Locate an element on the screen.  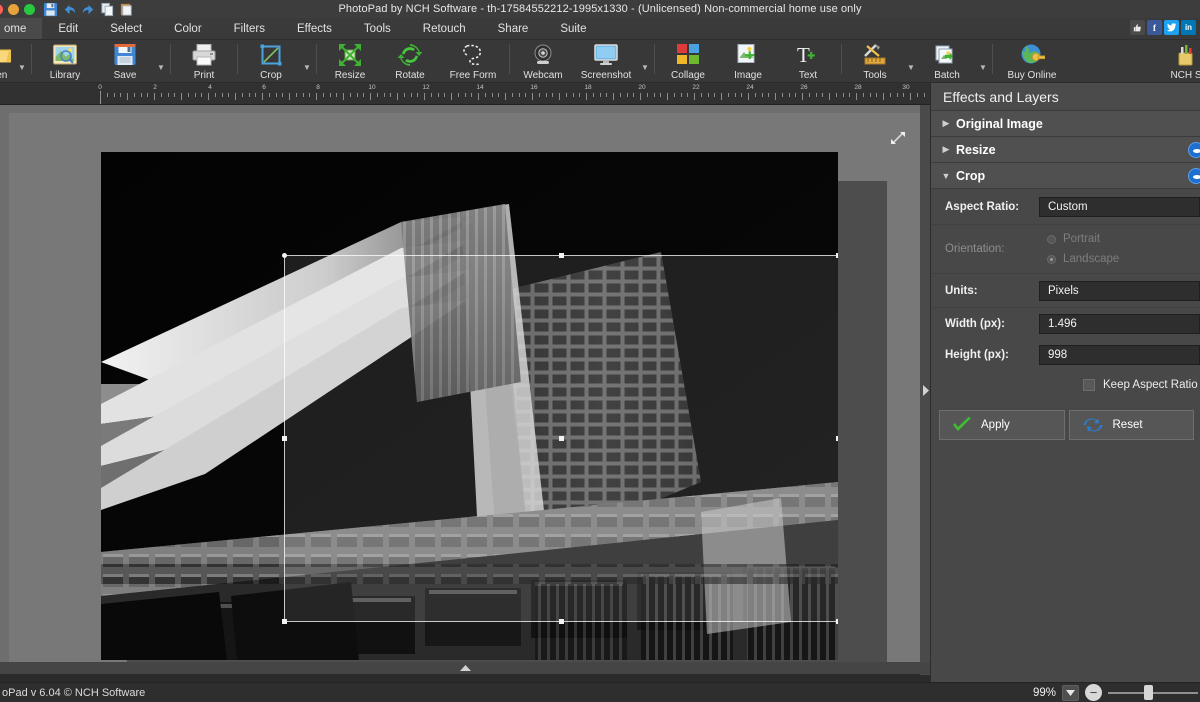
crop-icon is located at coordinates (271, 55).